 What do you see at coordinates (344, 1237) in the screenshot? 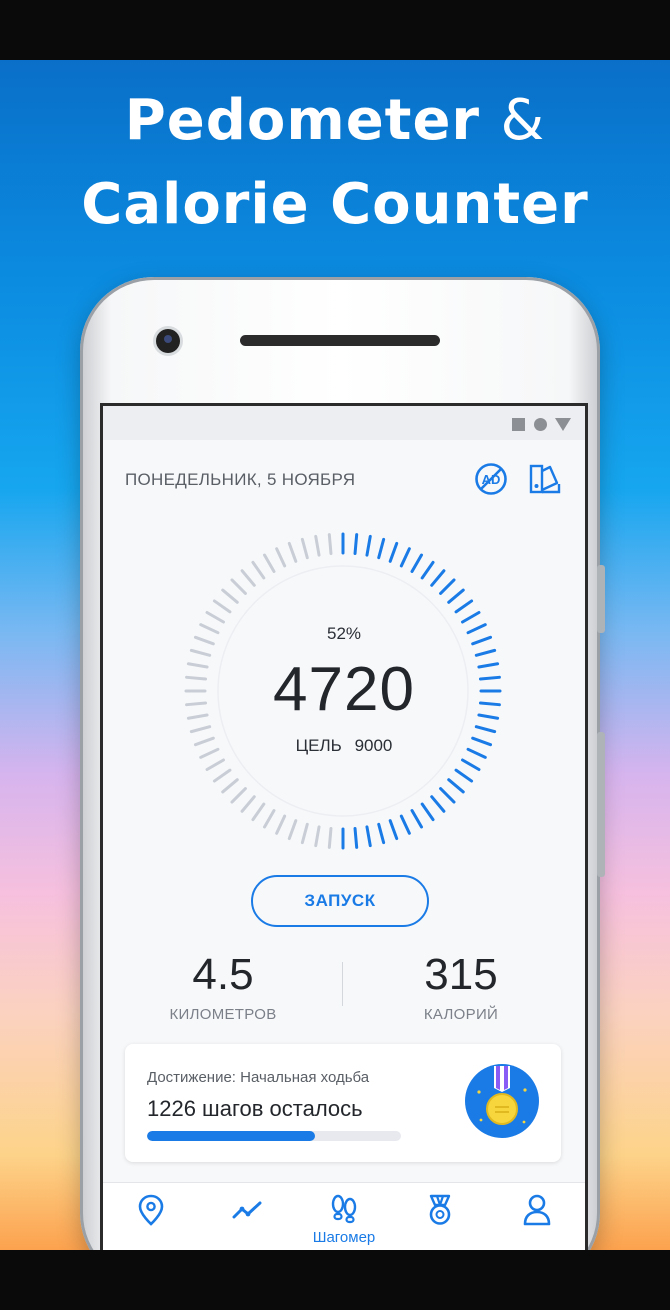
I see `nav-item-pedometer-label: Шагомер` at bounding box center [344, 1237].